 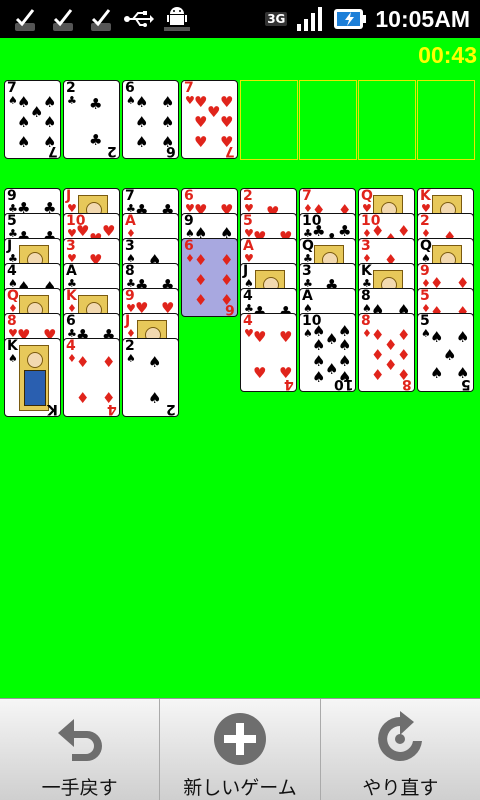 What do you see at coordinates (327, 352) in the screenshot?
I see `tableau-card: 10 ♠ ♠ ♠ ♠ ♠ ♠ ♠ ♠ ♠ ♠ ♠ 10` at bounding box center [327, 352].